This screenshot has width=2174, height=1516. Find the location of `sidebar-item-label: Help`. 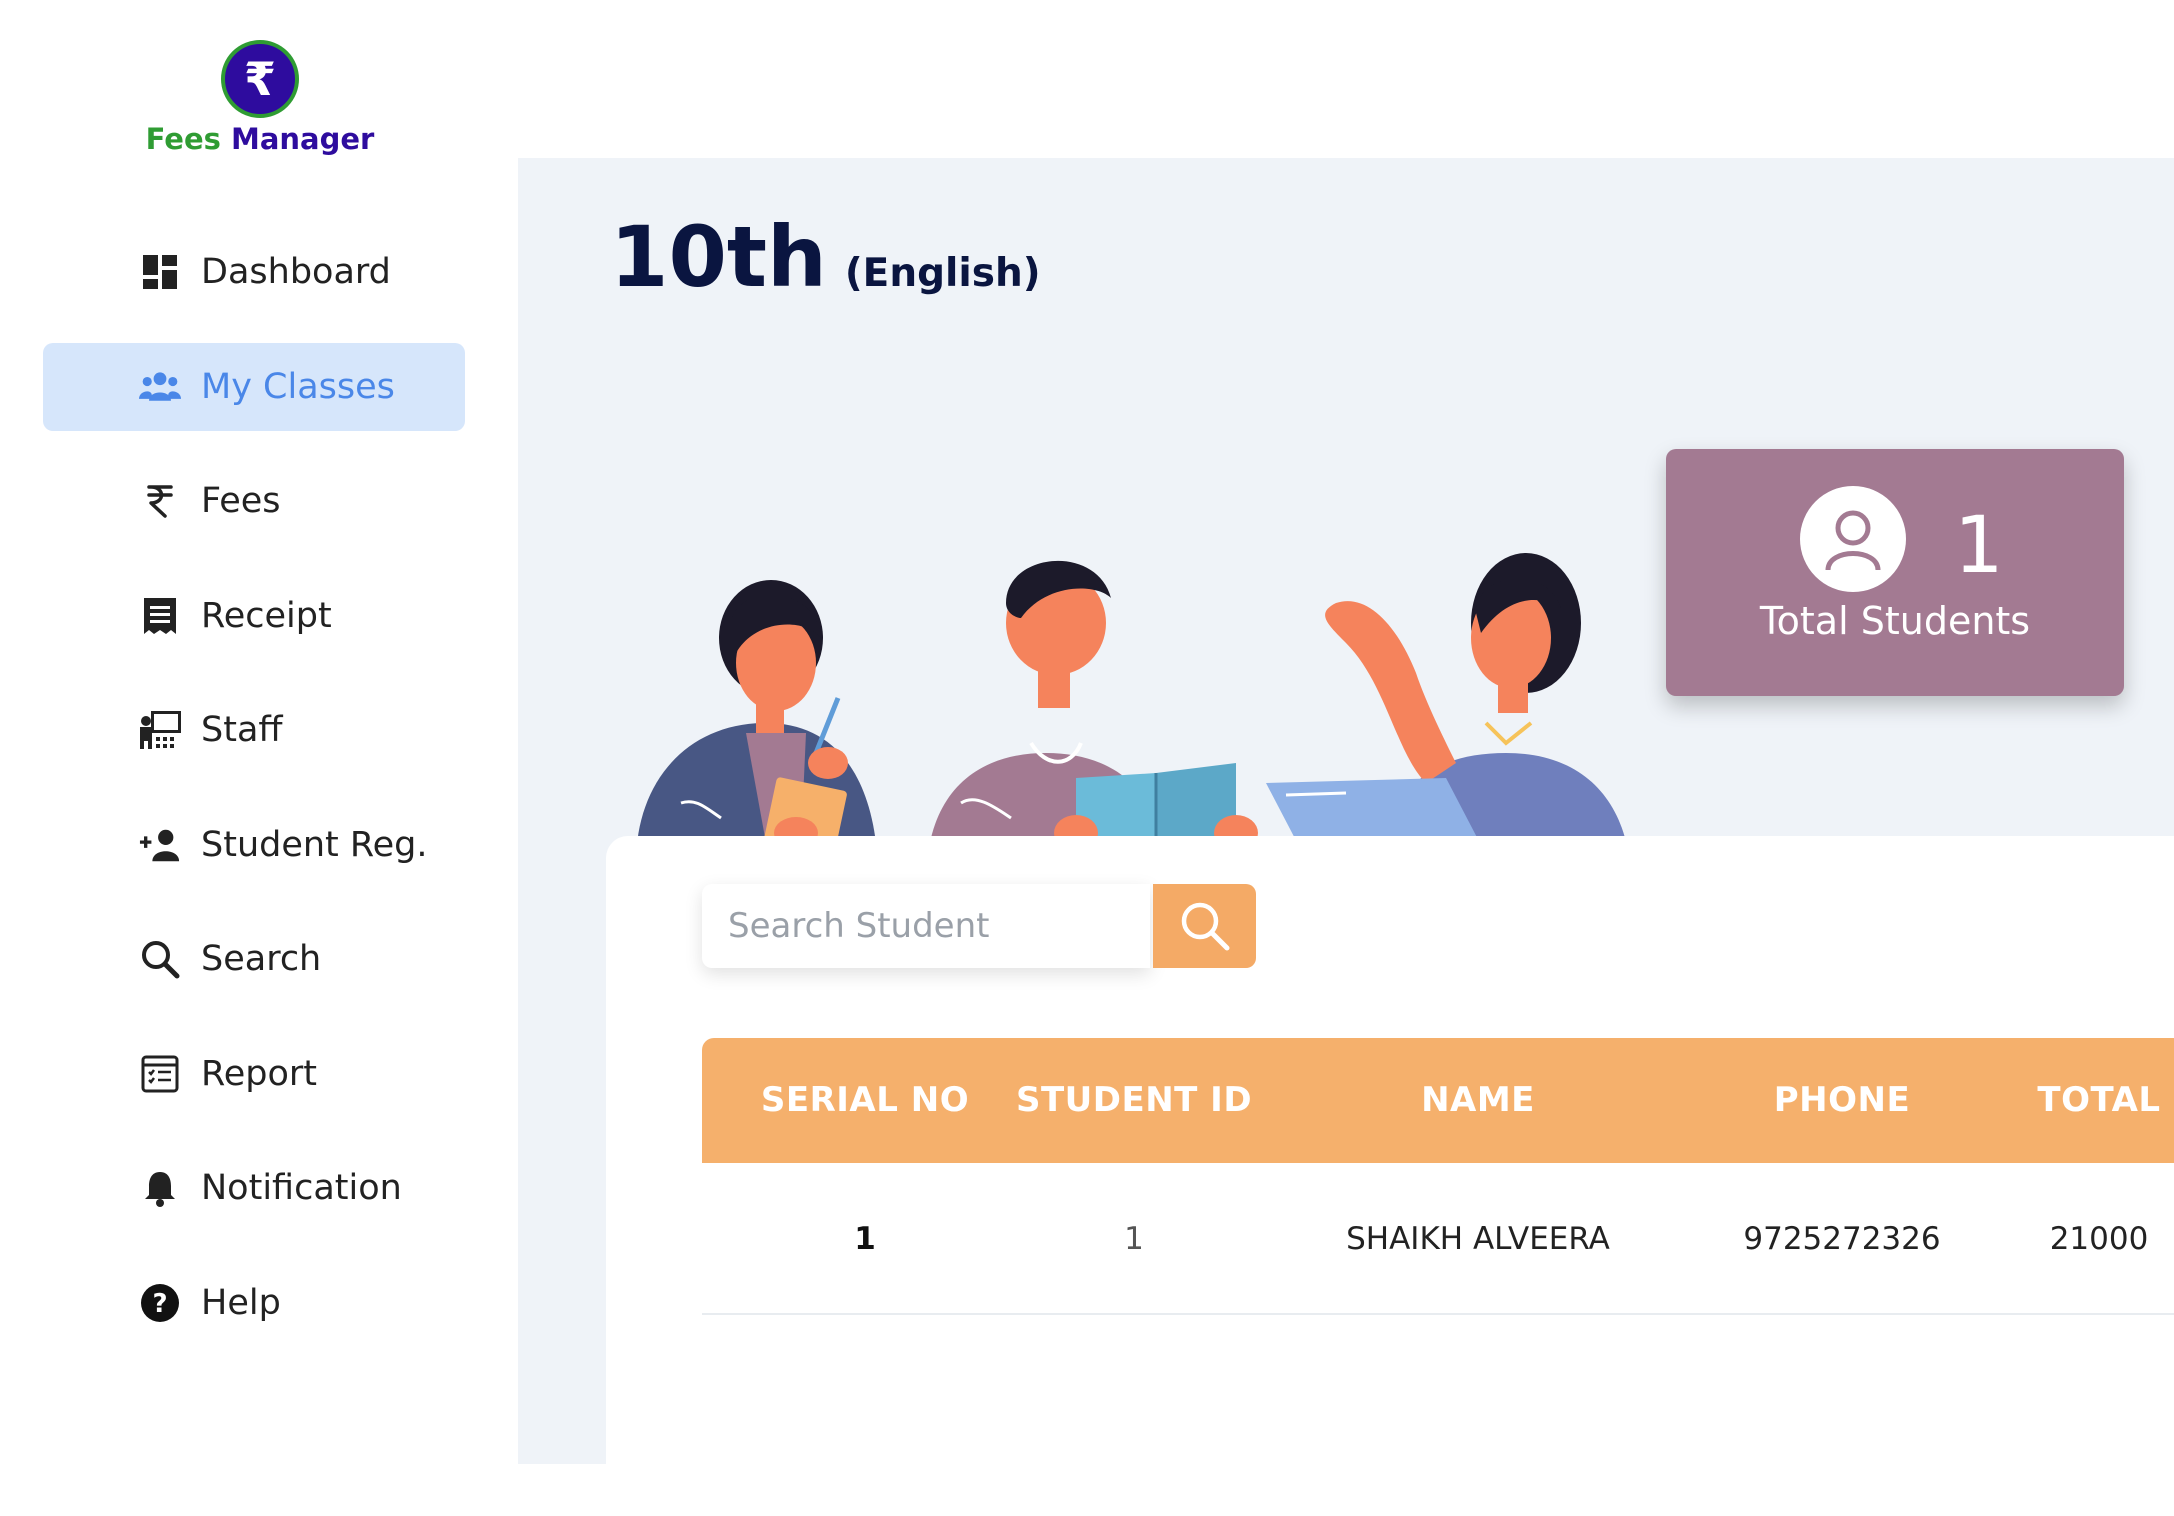

sidebar-item-label: Help is located at coordinates (241, 1302).